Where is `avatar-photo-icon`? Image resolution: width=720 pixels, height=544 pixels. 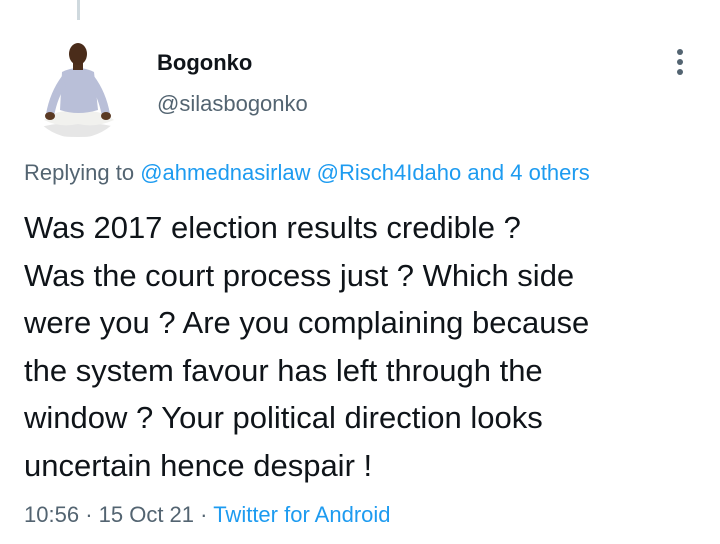 avatar-photo-icon is located at coordinates (77, 85).